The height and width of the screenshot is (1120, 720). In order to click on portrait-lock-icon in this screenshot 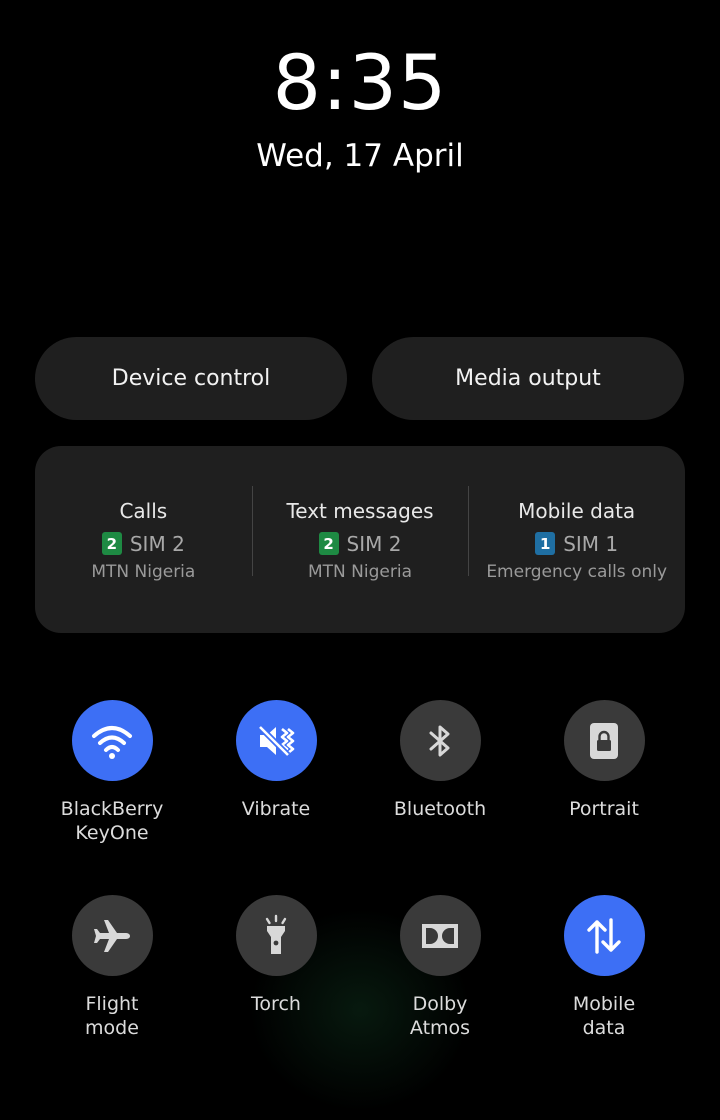, I will do `click(604, 740)`.